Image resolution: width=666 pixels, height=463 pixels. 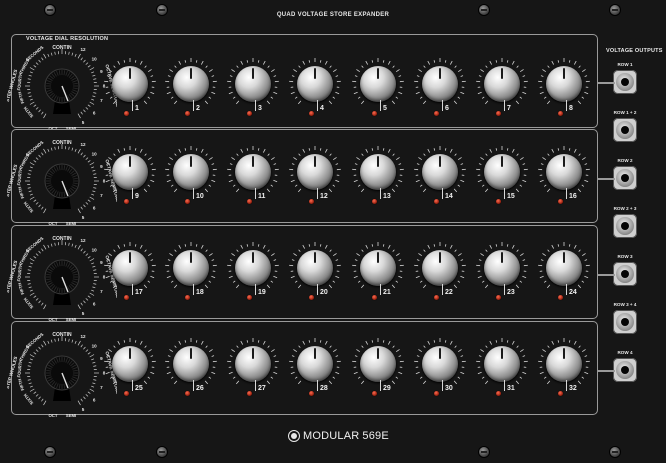 I want to click on step-number: 11, so click(x=260, y=194).